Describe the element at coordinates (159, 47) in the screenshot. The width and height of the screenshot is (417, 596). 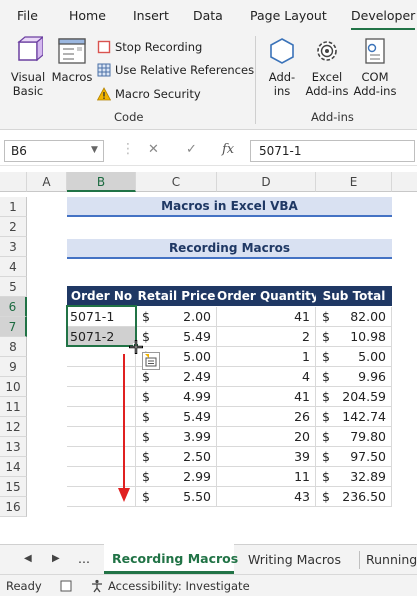
I see `stop-recording-label: Stop Recording` at that location.